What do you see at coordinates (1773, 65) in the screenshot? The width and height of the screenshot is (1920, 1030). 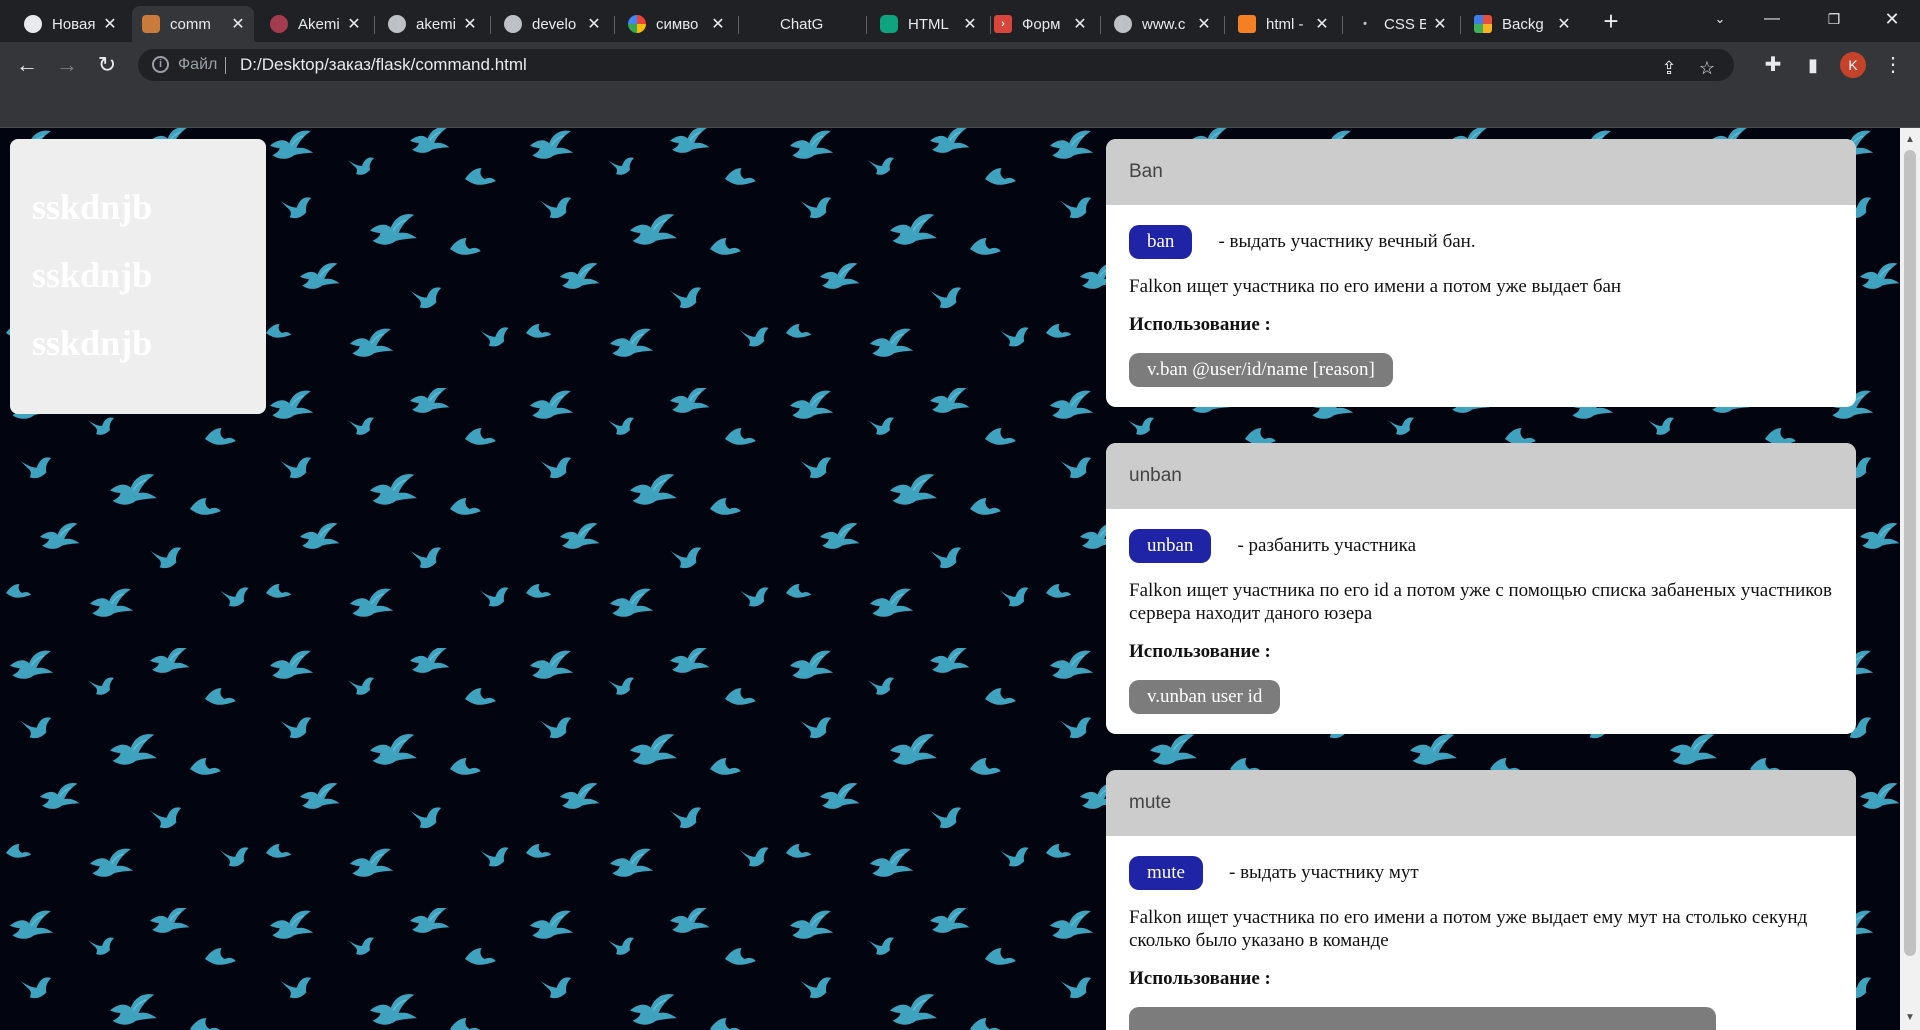 I see `extensions-icon: ✚` at bounding box center [1773, 65].